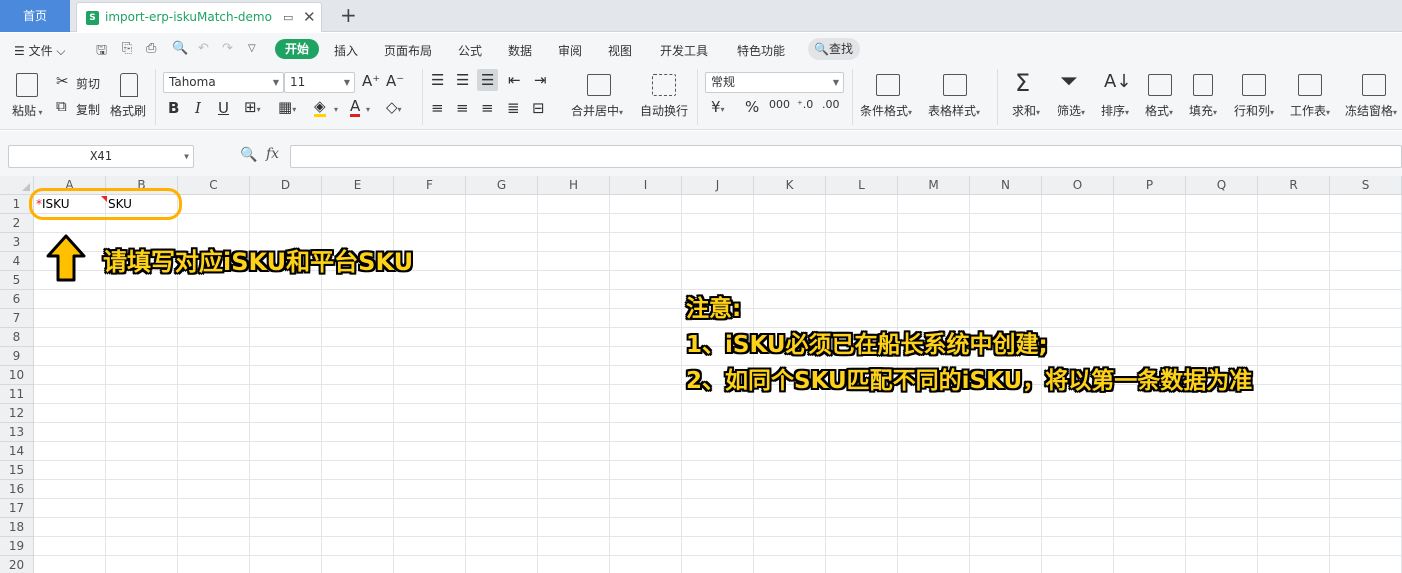 Image resolution: width=1402 pixels, height=573 pixels. What do you see at coordinates (574, 185) in the screenshot?
I see `column-header-h: H` at bounding box center [574, 185].